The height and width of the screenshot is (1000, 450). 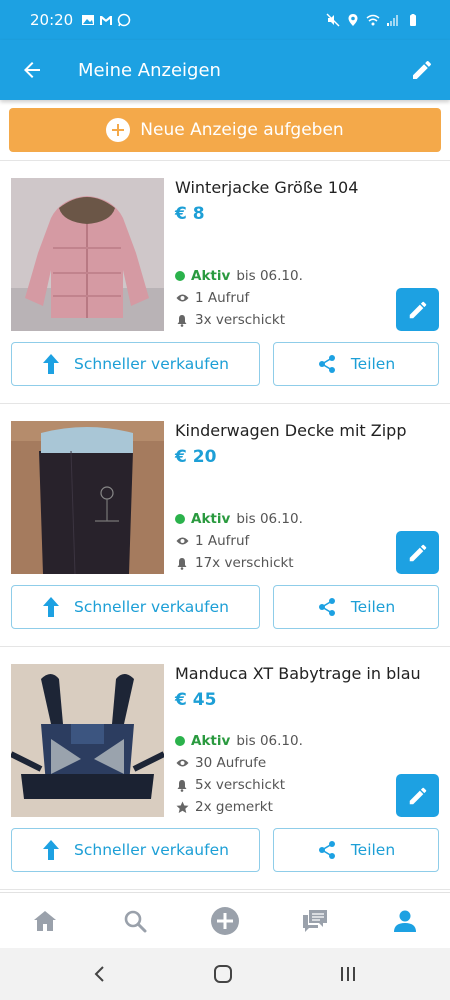 I want to click on back-button, so click(x=32, y=70).